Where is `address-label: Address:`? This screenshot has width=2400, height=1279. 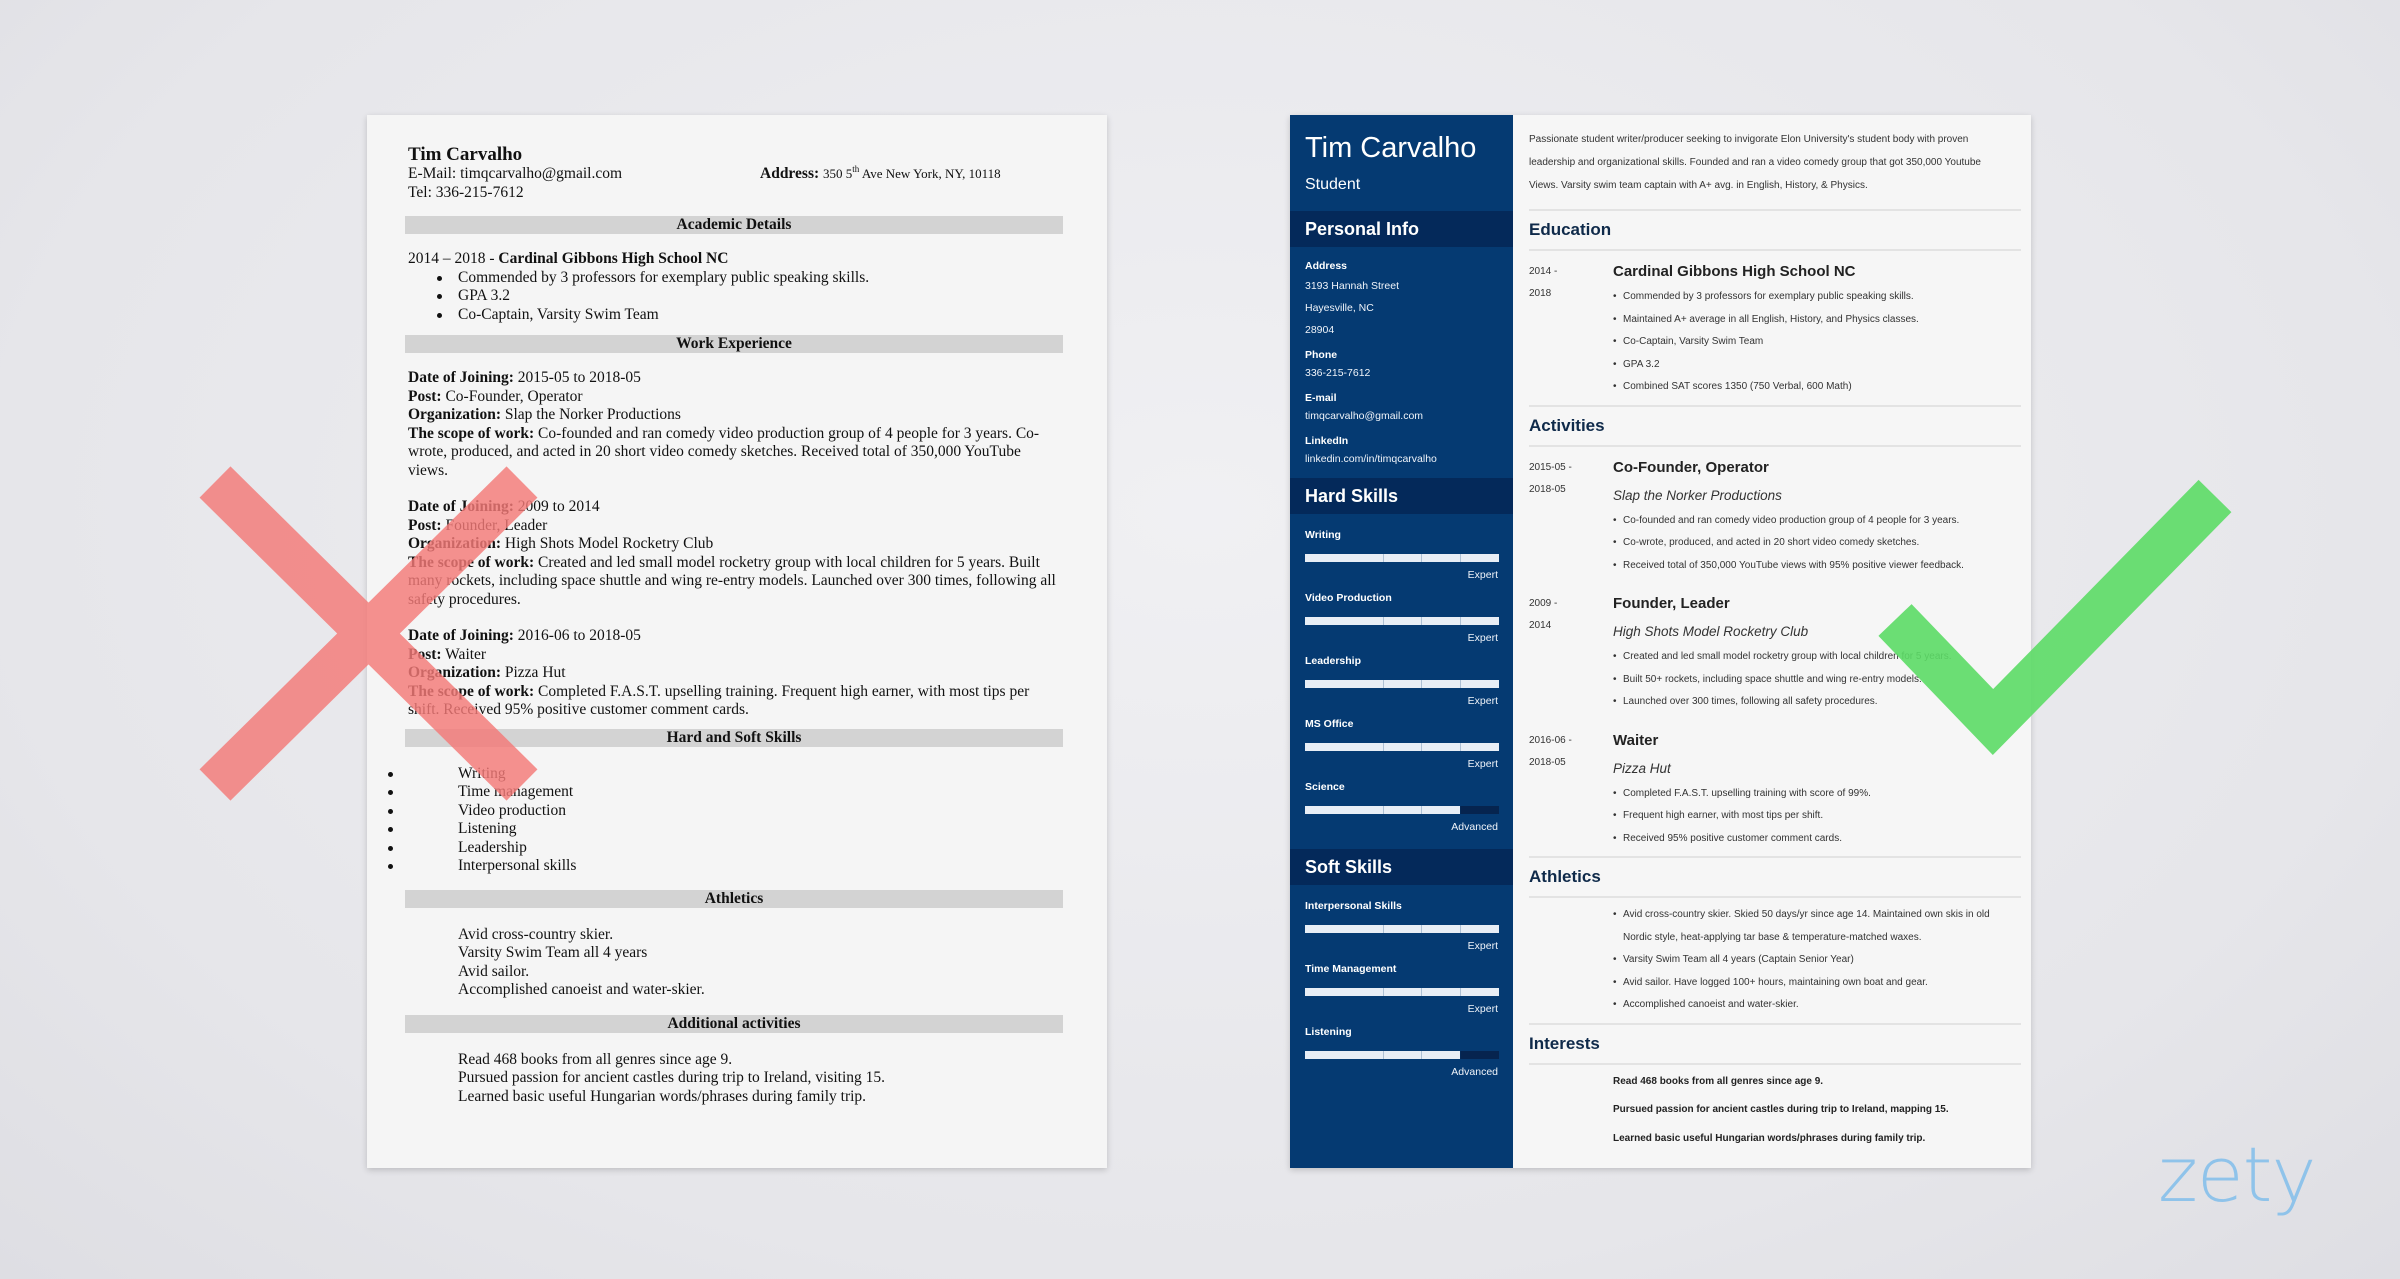
address-label: Address: is located at coordinates (790, 173).